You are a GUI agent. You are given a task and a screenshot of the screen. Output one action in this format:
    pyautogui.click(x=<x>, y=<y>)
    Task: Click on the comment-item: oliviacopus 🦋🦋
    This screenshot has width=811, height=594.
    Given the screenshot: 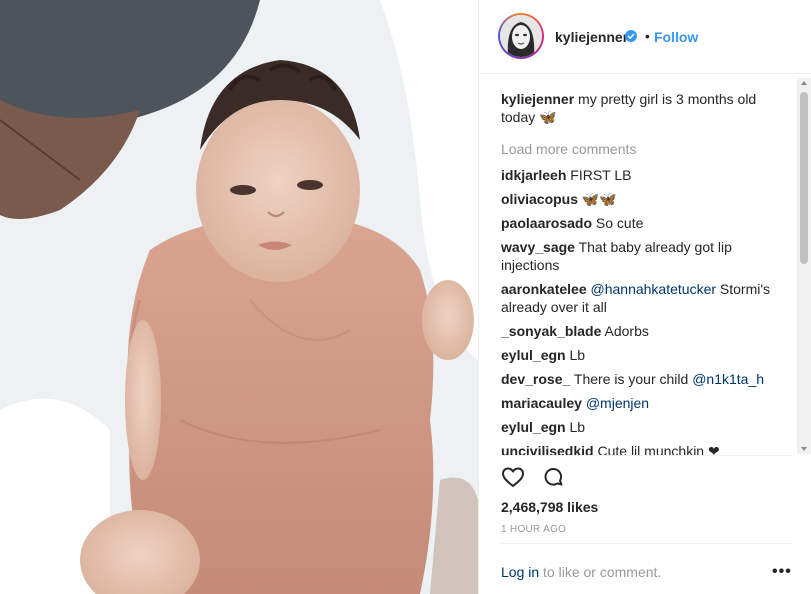 What is the action you would take?
    pyautogui.click(x=646, y=199)
    